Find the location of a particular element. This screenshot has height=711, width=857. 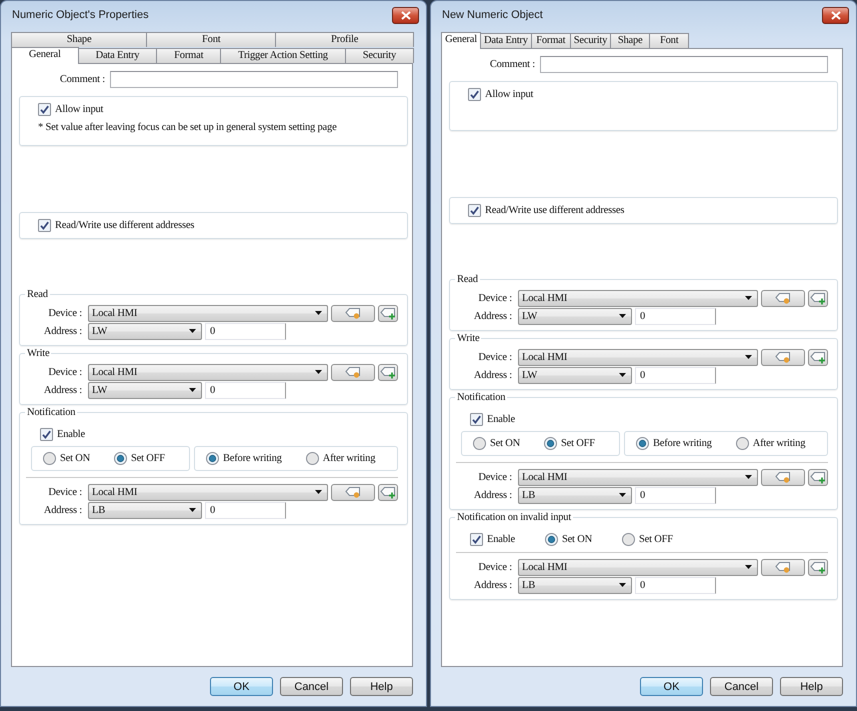

radio-label: Set ON is located at coordinates (505, 443).